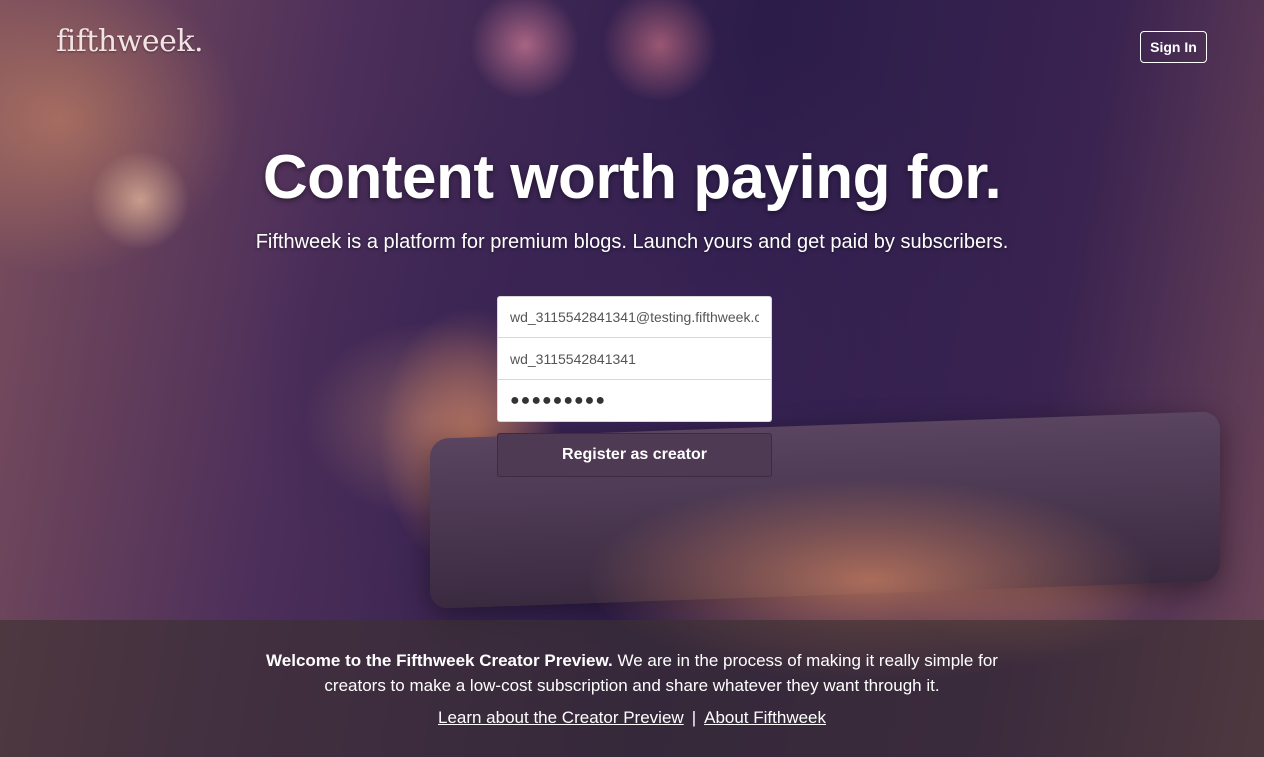  I want to click on username-field, so click(634, 359).